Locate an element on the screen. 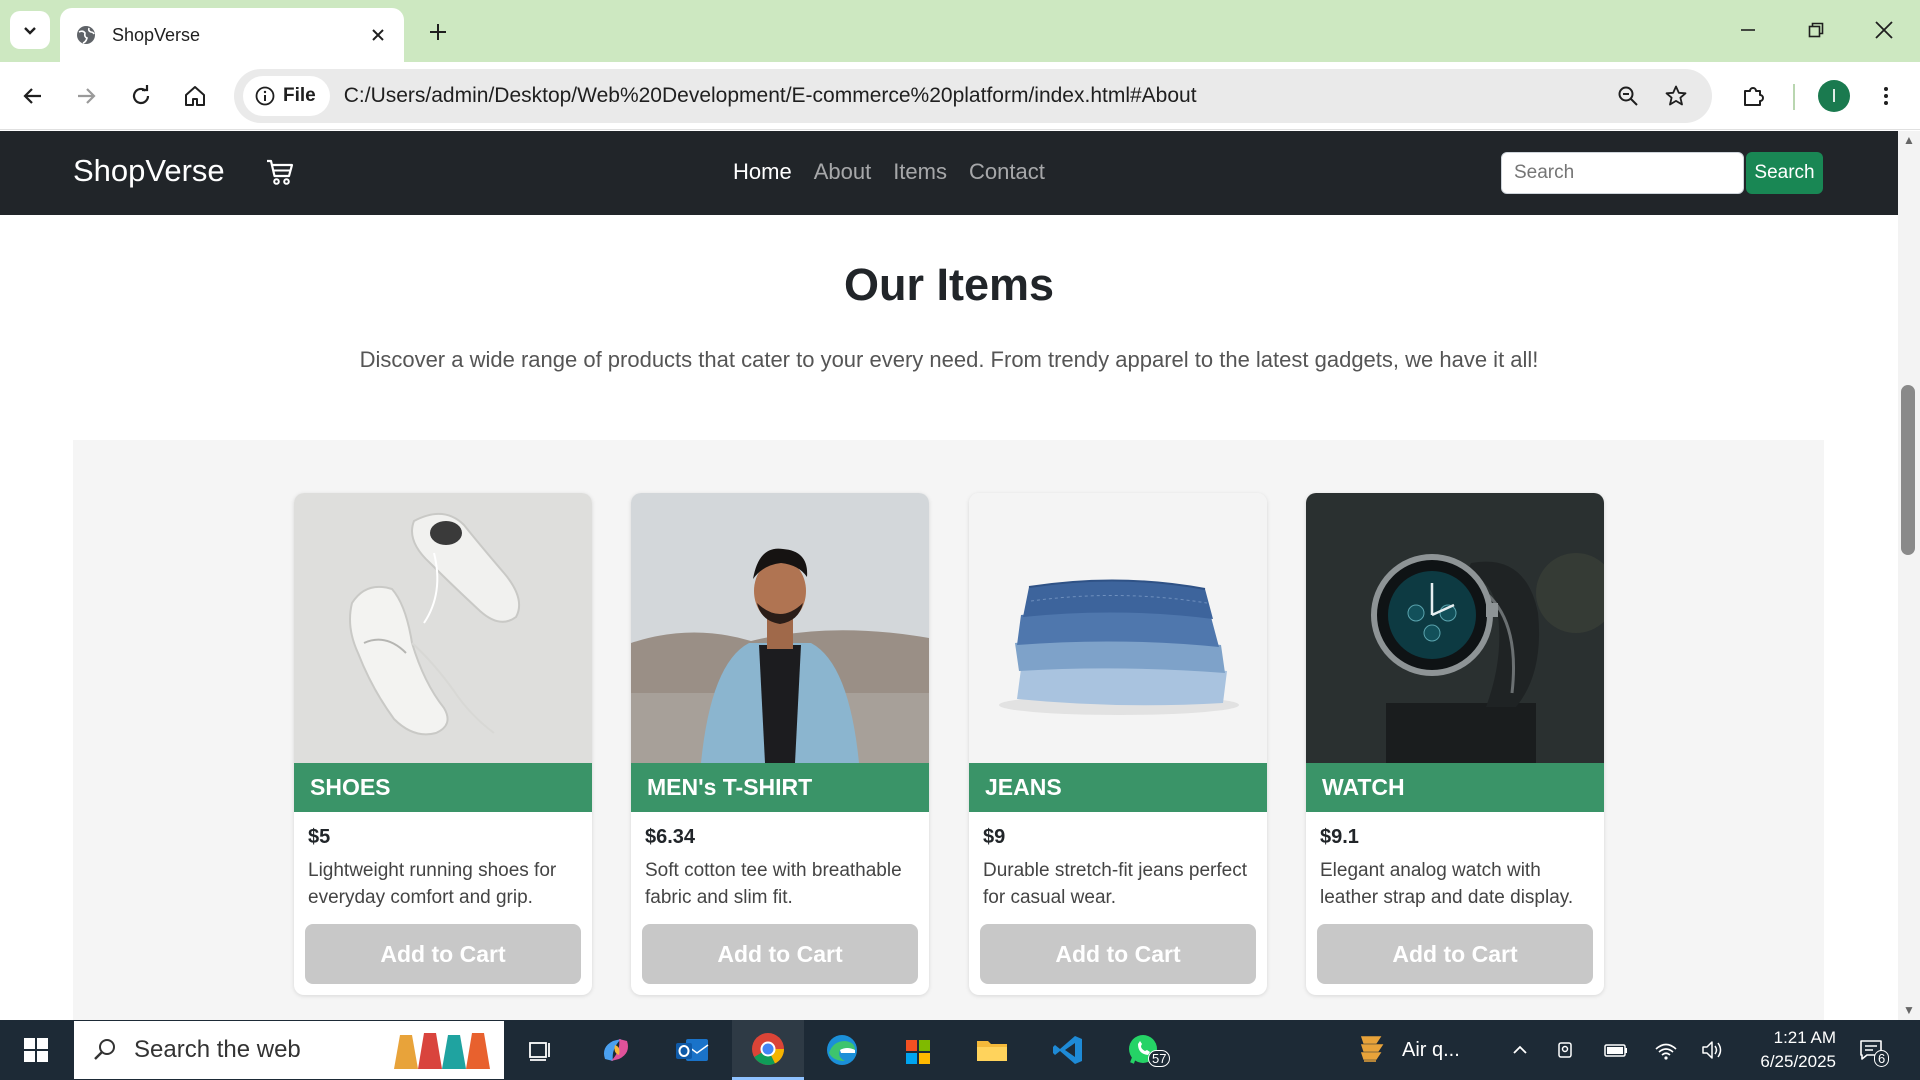 The width and height of the screenshot is (1920, 1080). volume-button is located at coordinates (1712, 1050).